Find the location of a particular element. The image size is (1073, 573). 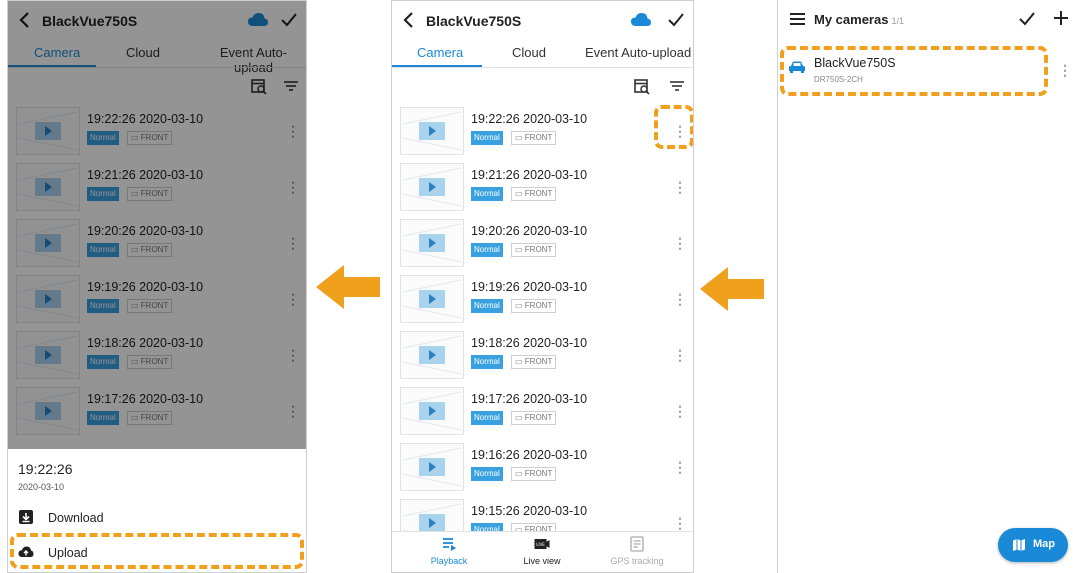

page-title: BlackVue750S is located at coordinates (474, 21).